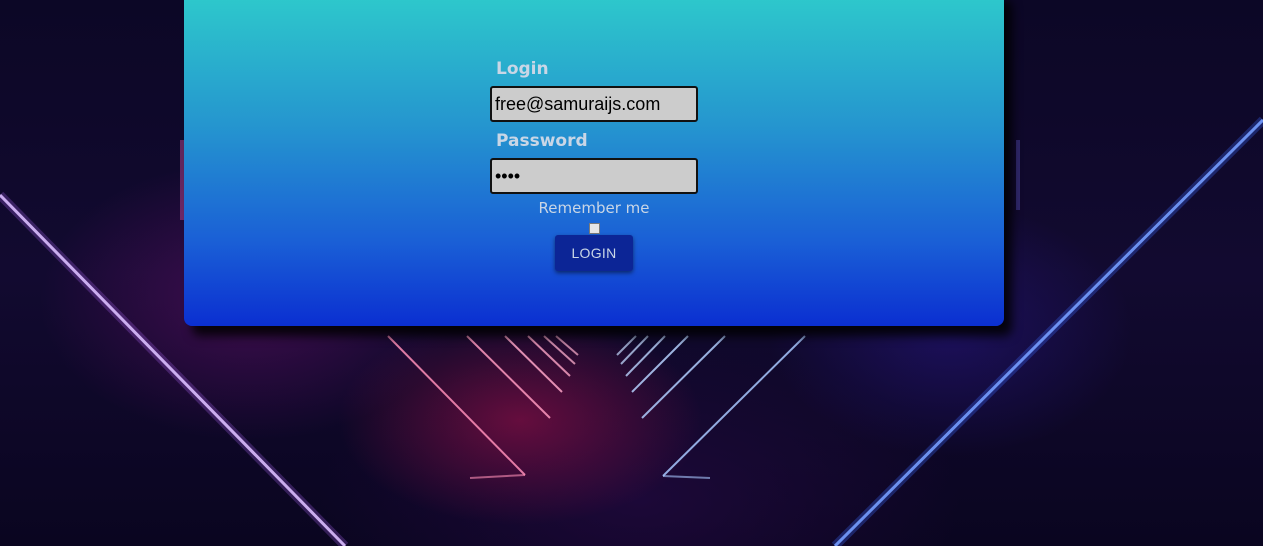  Describe the element at coordinates (594, 208) in the screenshot. I see `remember-me-label: Remember me` at that location.